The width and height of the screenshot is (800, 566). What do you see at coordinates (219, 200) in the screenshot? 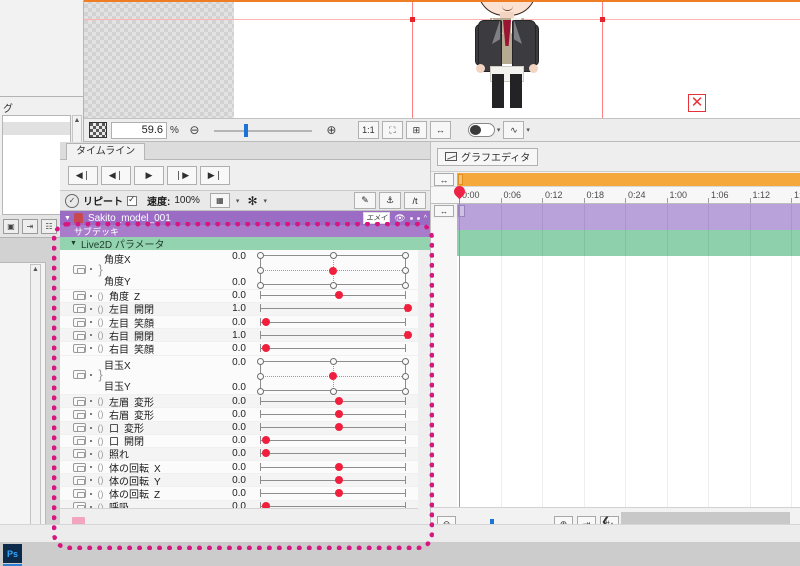
I see `onion-skin-icon: ▦` at bounding box center [219, 200].